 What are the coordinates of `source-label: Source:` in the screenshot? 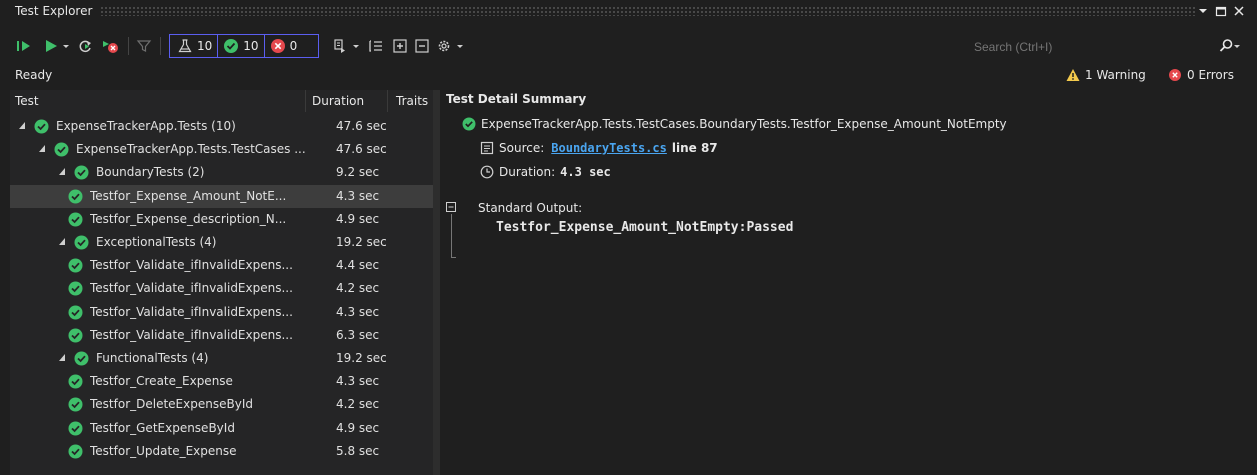 It's located at (522, 148).